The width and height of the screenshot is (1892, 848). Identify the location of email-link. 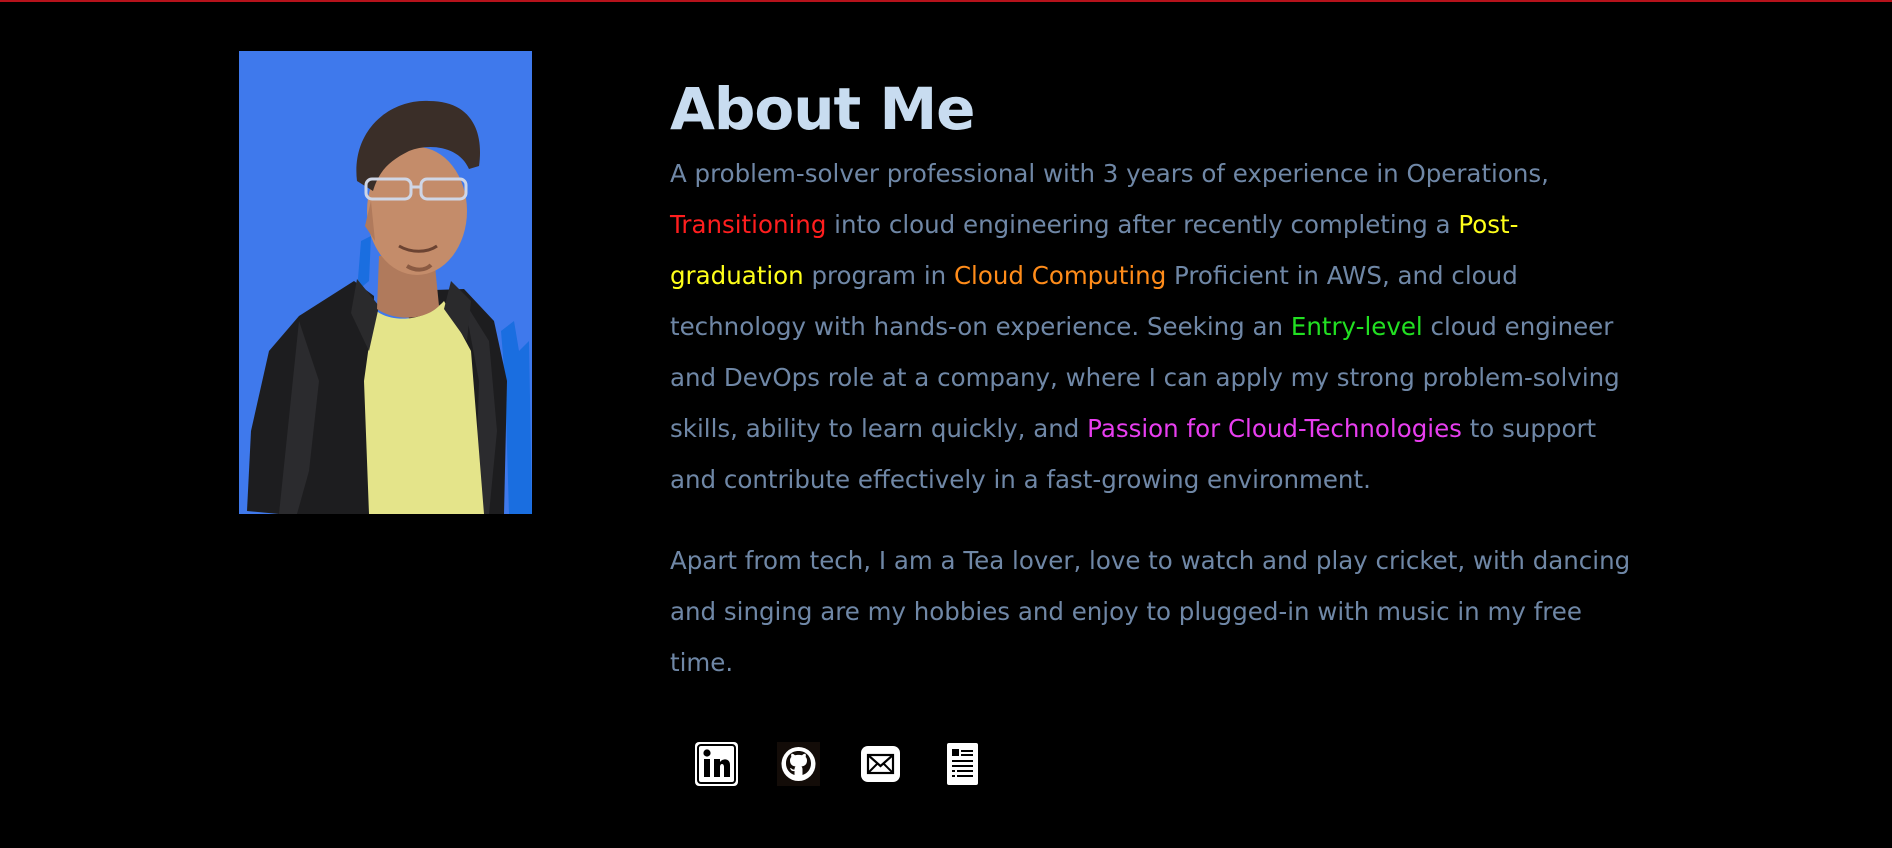
(880, 764).